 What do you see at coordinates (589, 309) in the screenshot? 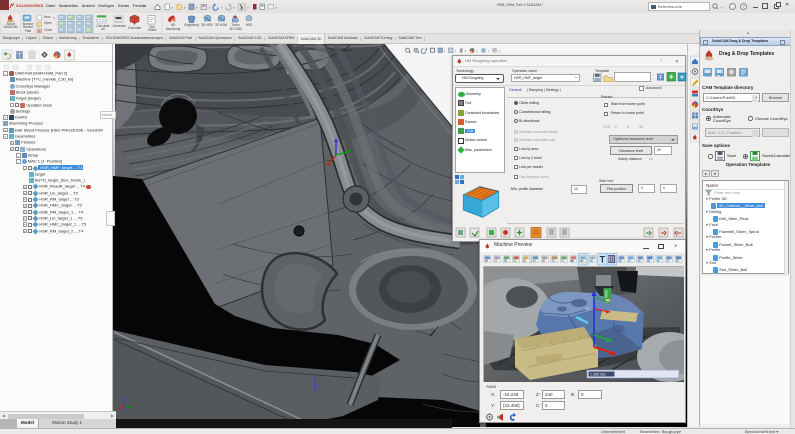
I see `svg-text: MAC` at bounding box center [589, 309].